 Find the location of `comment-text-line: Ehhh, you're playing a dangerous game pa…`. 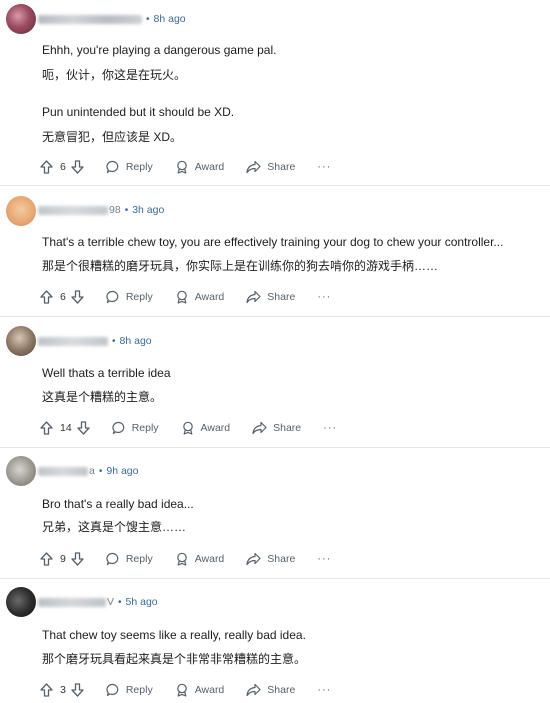

comment-text-line: Ehhh, you're playing a dangerous game pa… is located at coordinates (159, 50).